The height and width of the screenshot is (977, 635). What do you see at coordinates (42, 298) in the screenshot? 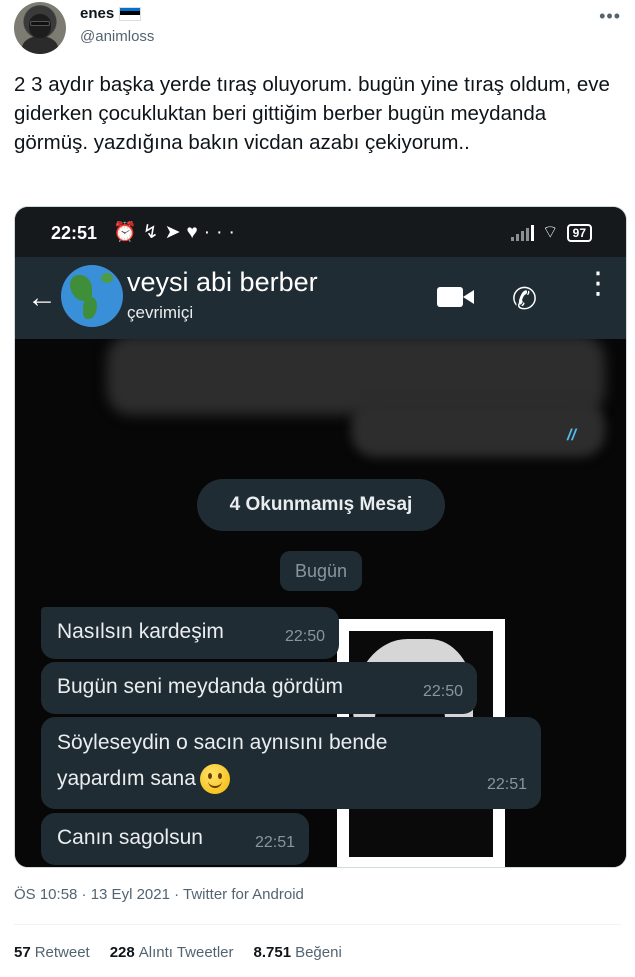
I see `back-arrow-icon: ←` at bounding box center [42, 298].